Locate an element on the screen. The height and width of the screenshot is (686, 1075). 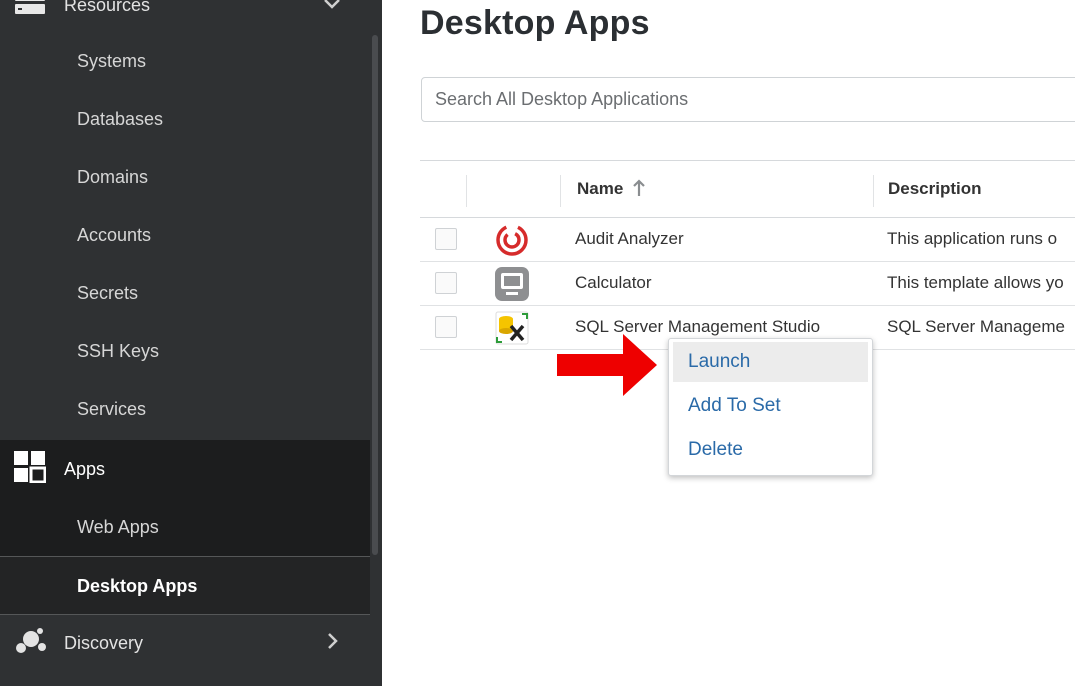
menu-item-delete: Delete is located at coordinates (770, 450).